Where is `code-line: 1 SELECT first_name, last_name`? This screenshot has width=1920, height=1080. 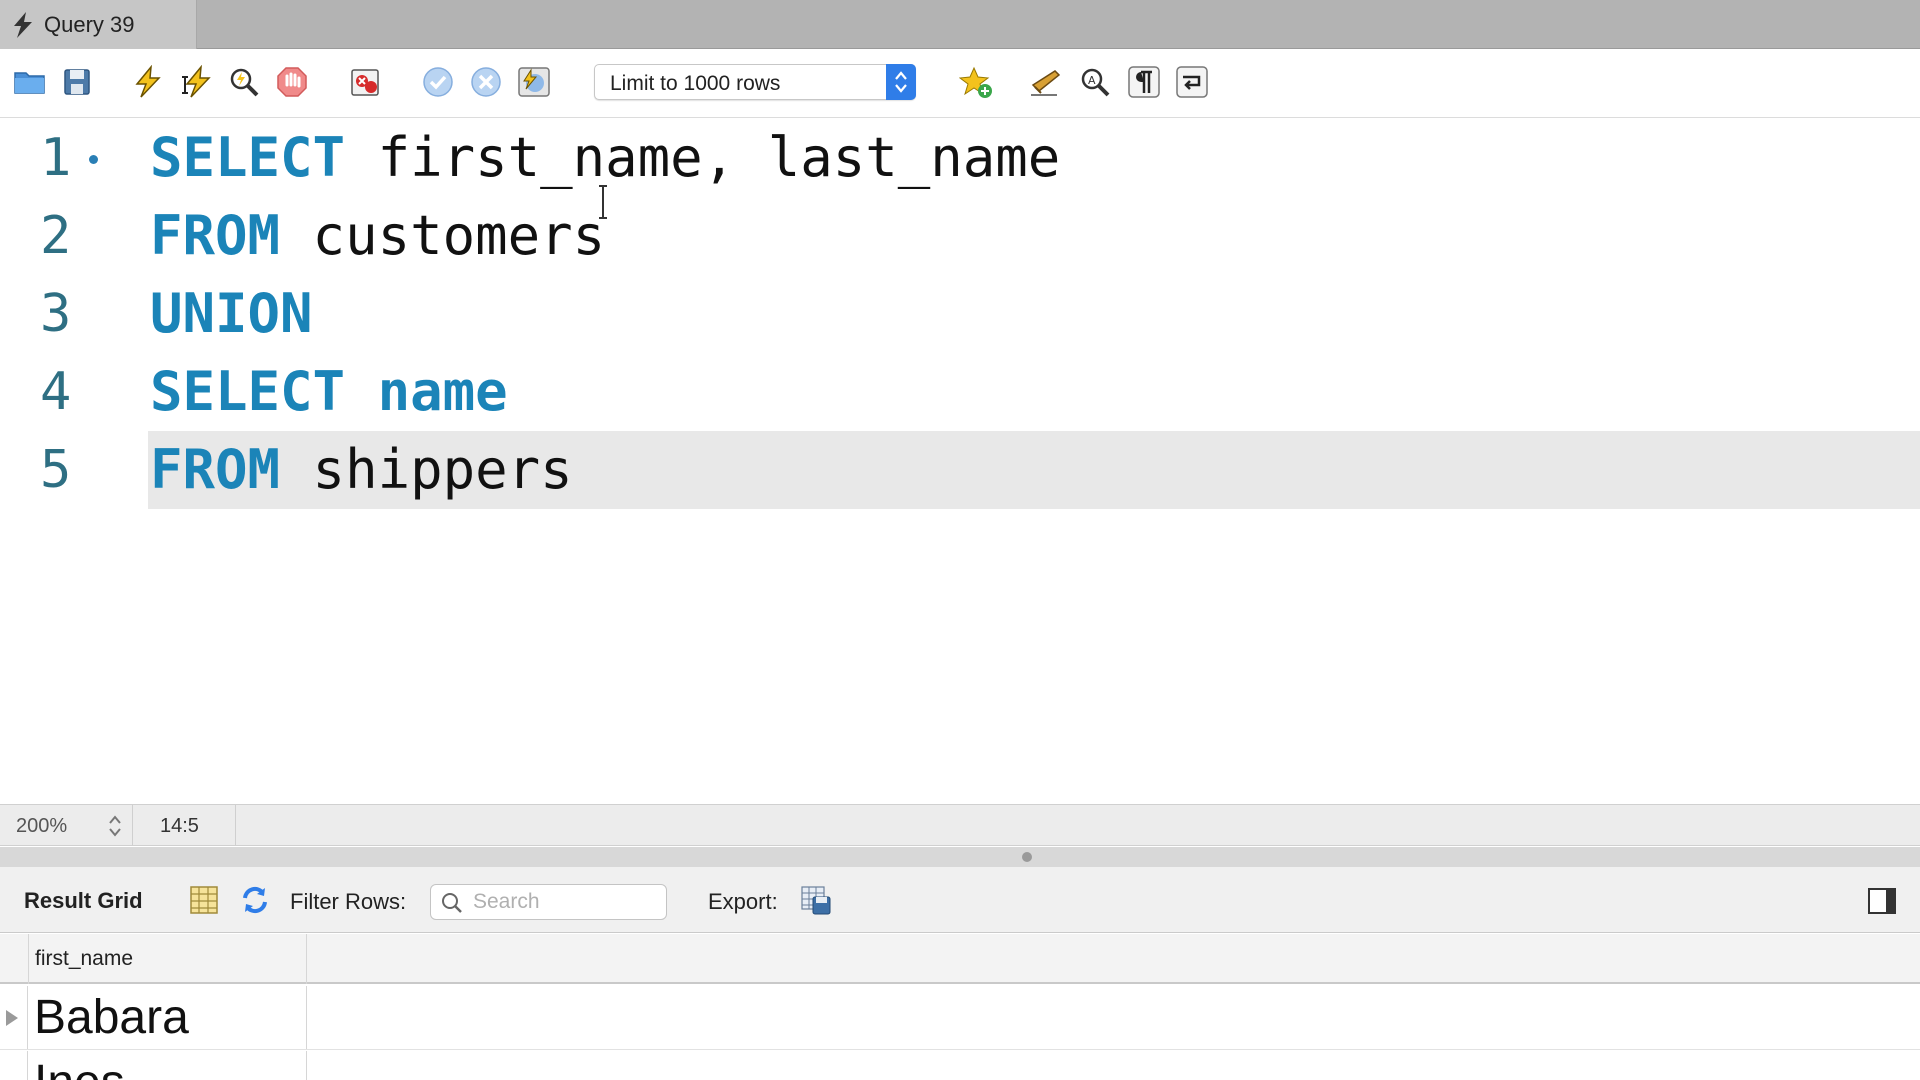 code-line: 1 SELECT first_name, last_name is located at coordinates (960, 161).